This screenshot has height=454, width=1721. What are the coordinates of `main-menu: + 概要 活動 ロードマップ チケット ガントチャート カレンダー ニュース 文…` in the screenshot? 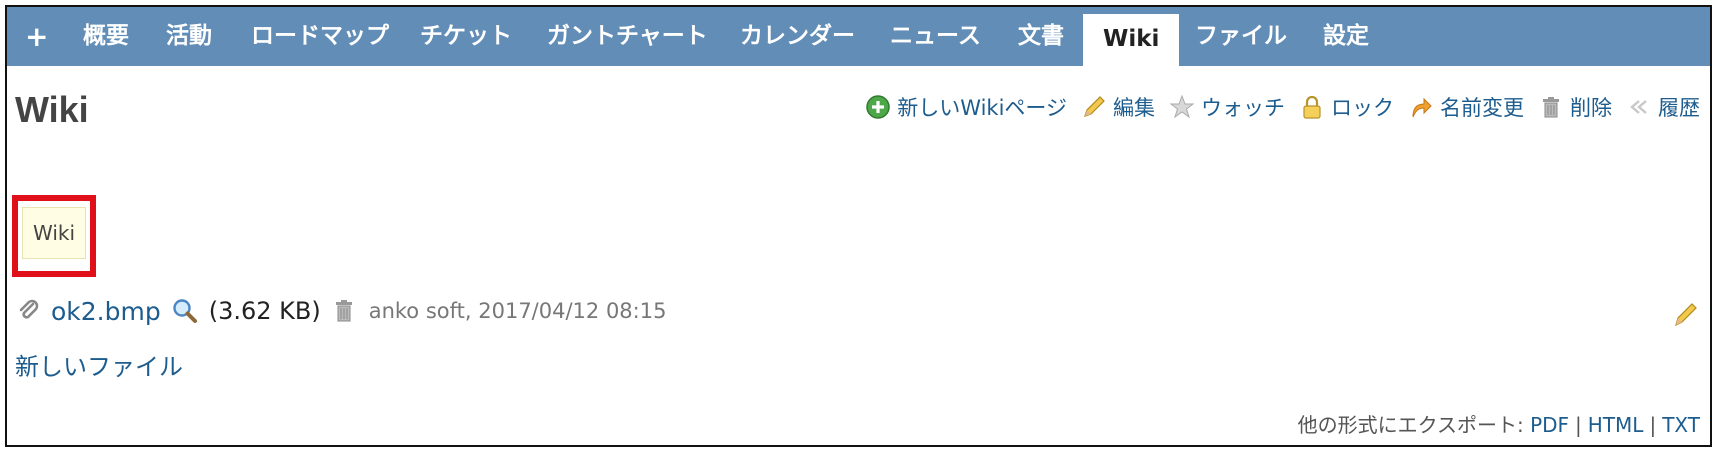 It's located at (858, 36).